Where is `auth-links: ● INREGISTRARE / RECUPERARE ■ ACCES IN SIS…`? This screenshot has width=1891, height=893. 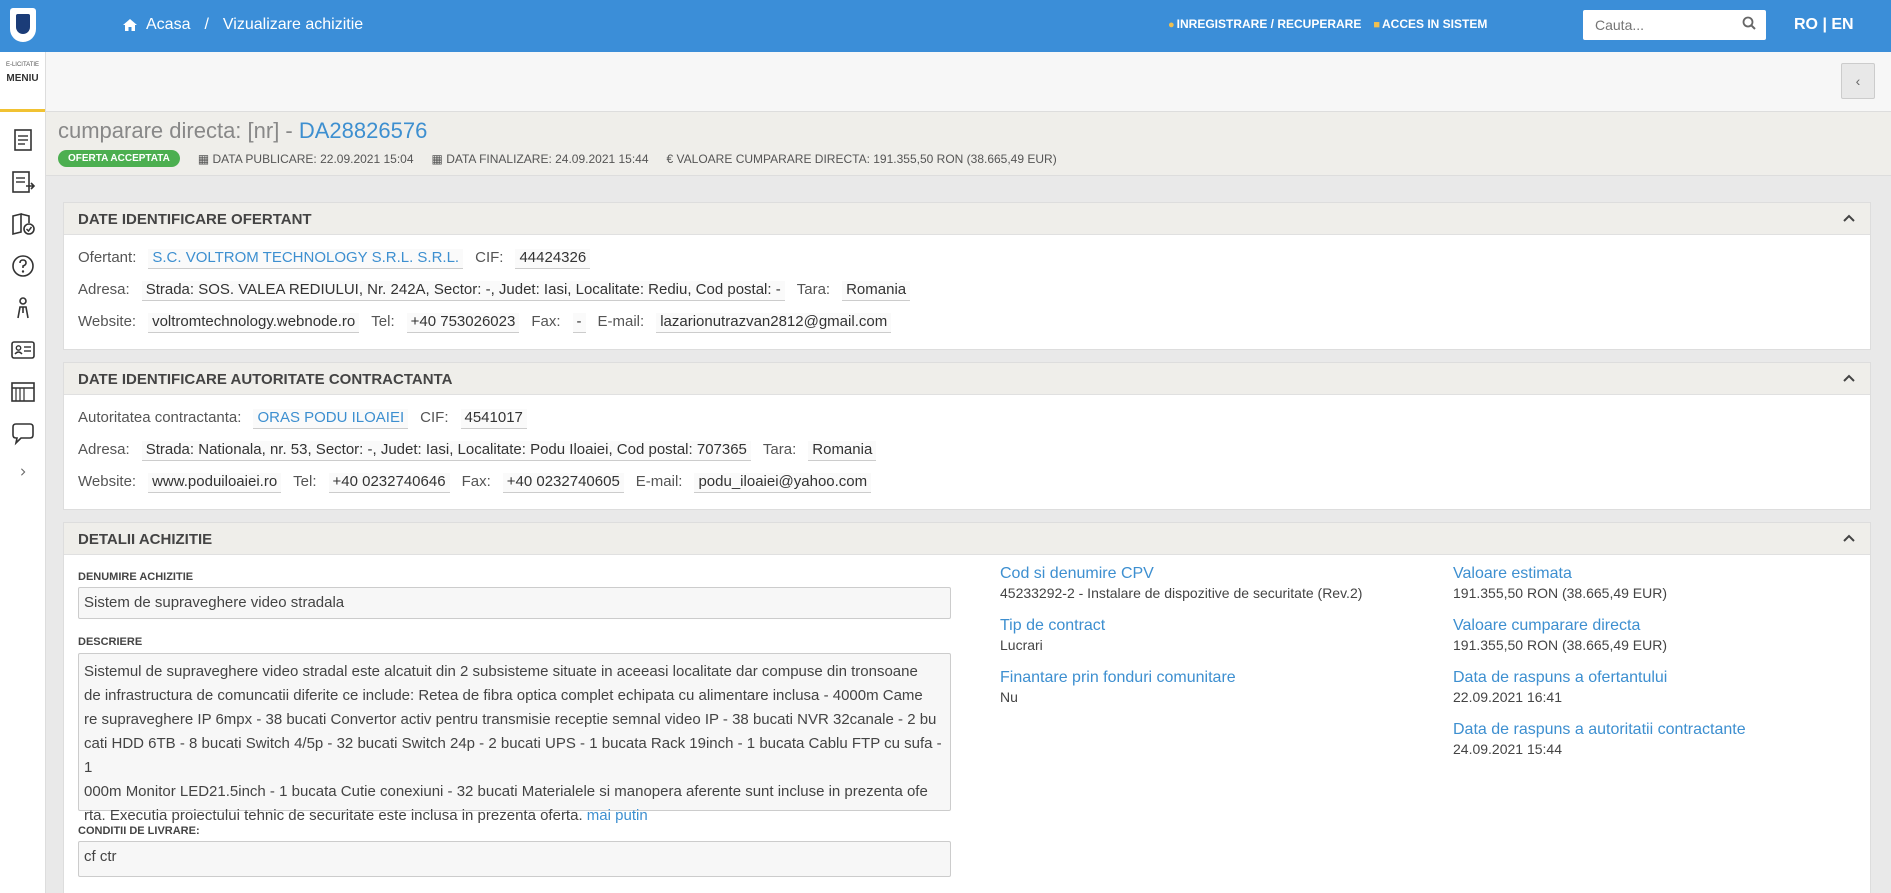
auth-links: ● INREGISTRARE / RECUPERARE ■ ACCES IN SIS… is located at coordinates (1327, 24).